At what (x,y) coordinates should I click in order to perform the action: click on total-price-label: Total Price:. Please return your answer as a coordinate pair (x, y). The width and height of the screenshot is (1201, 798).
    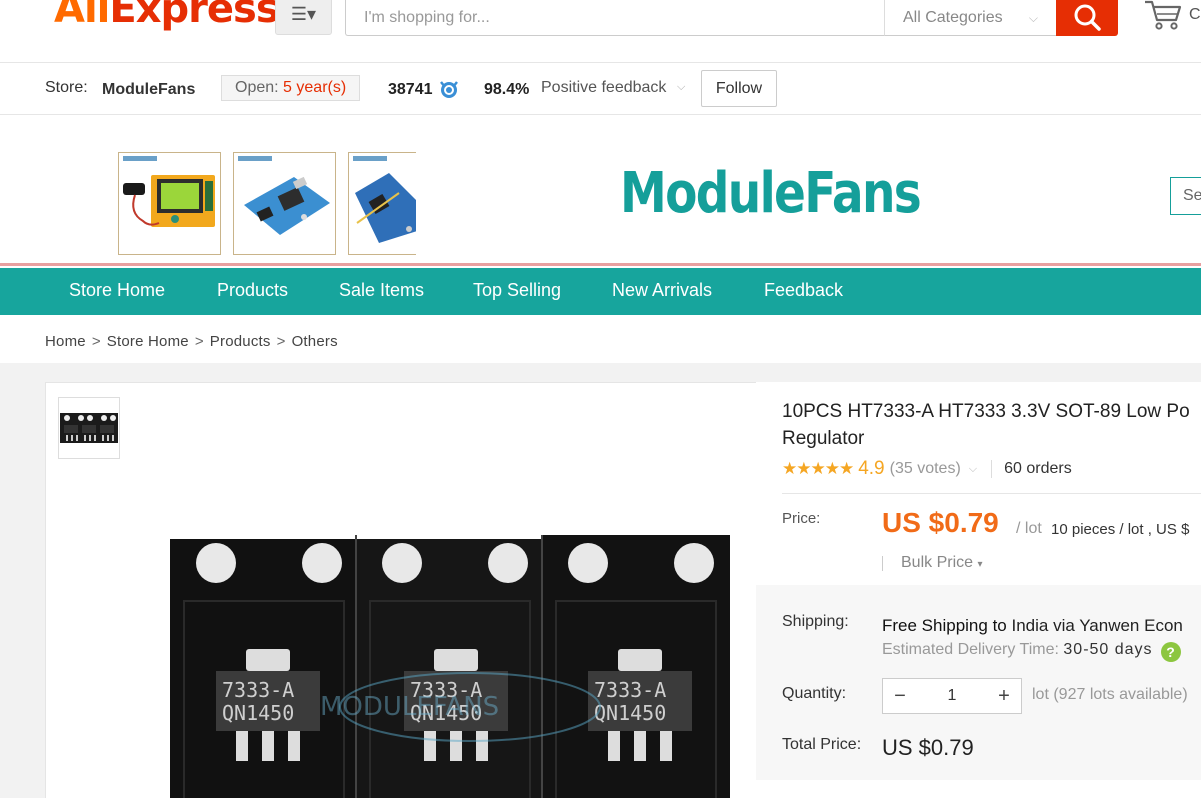
    Looking at the image, I should click on (822, 744).